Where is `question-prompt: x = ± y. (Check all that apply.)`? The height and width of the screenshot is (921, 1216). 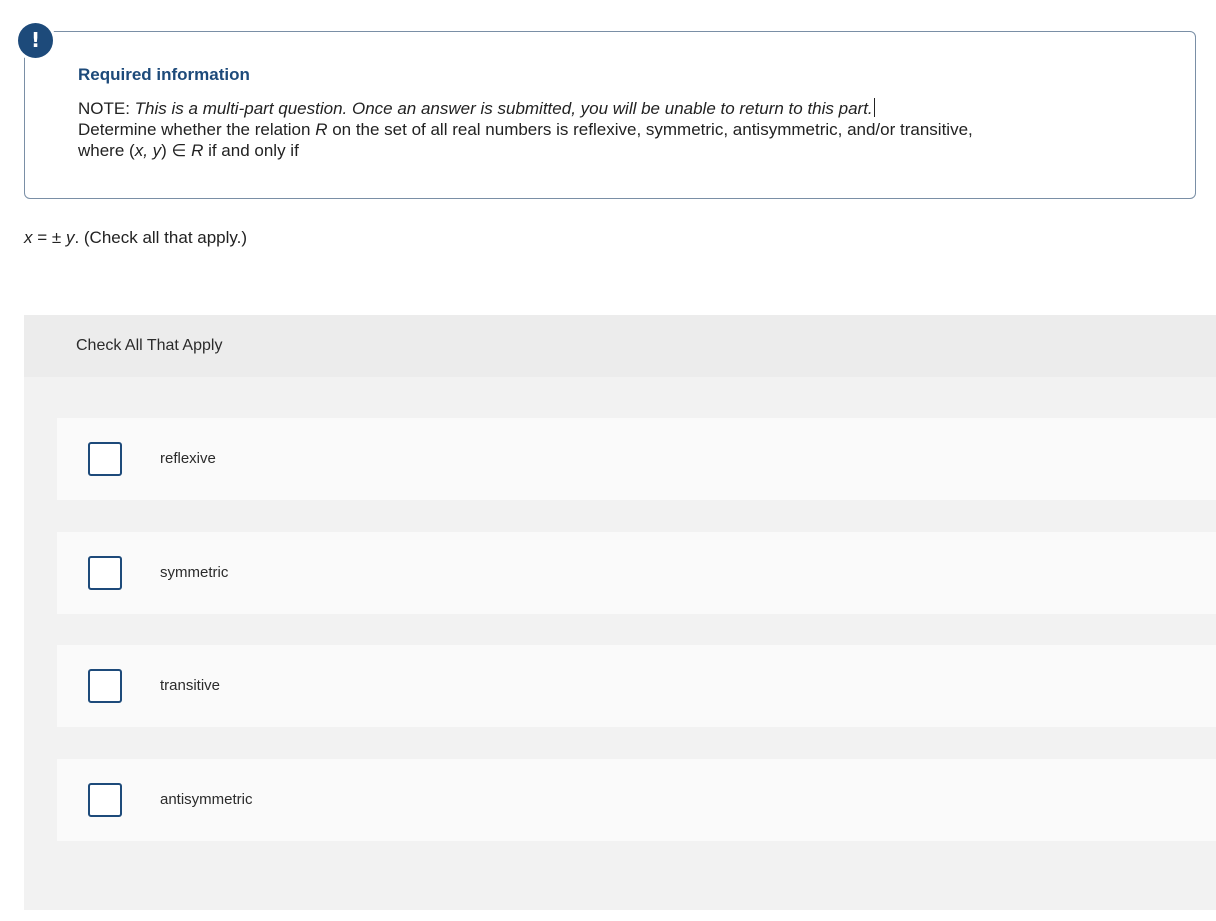
question-prompt: x = ± y. (Check all that apply.) is located at coordinates (135, 238).